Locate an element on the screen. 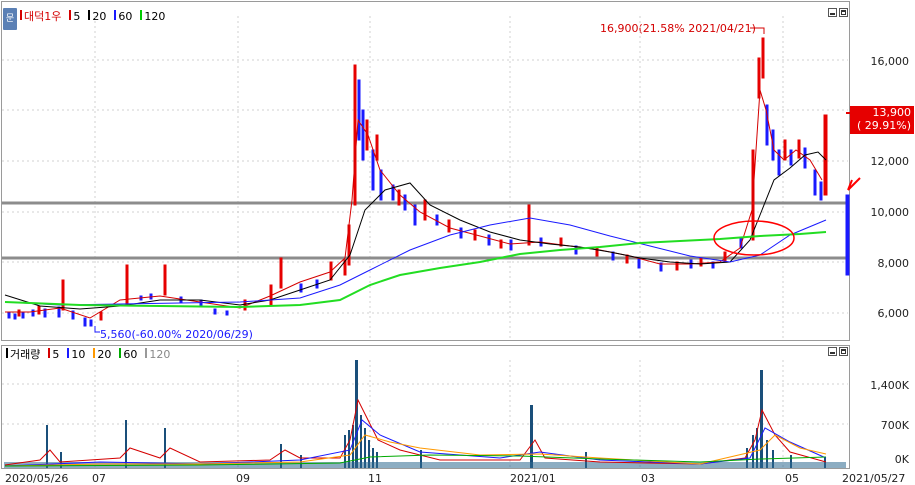  min-arrow is located at coordinates (97, 329).